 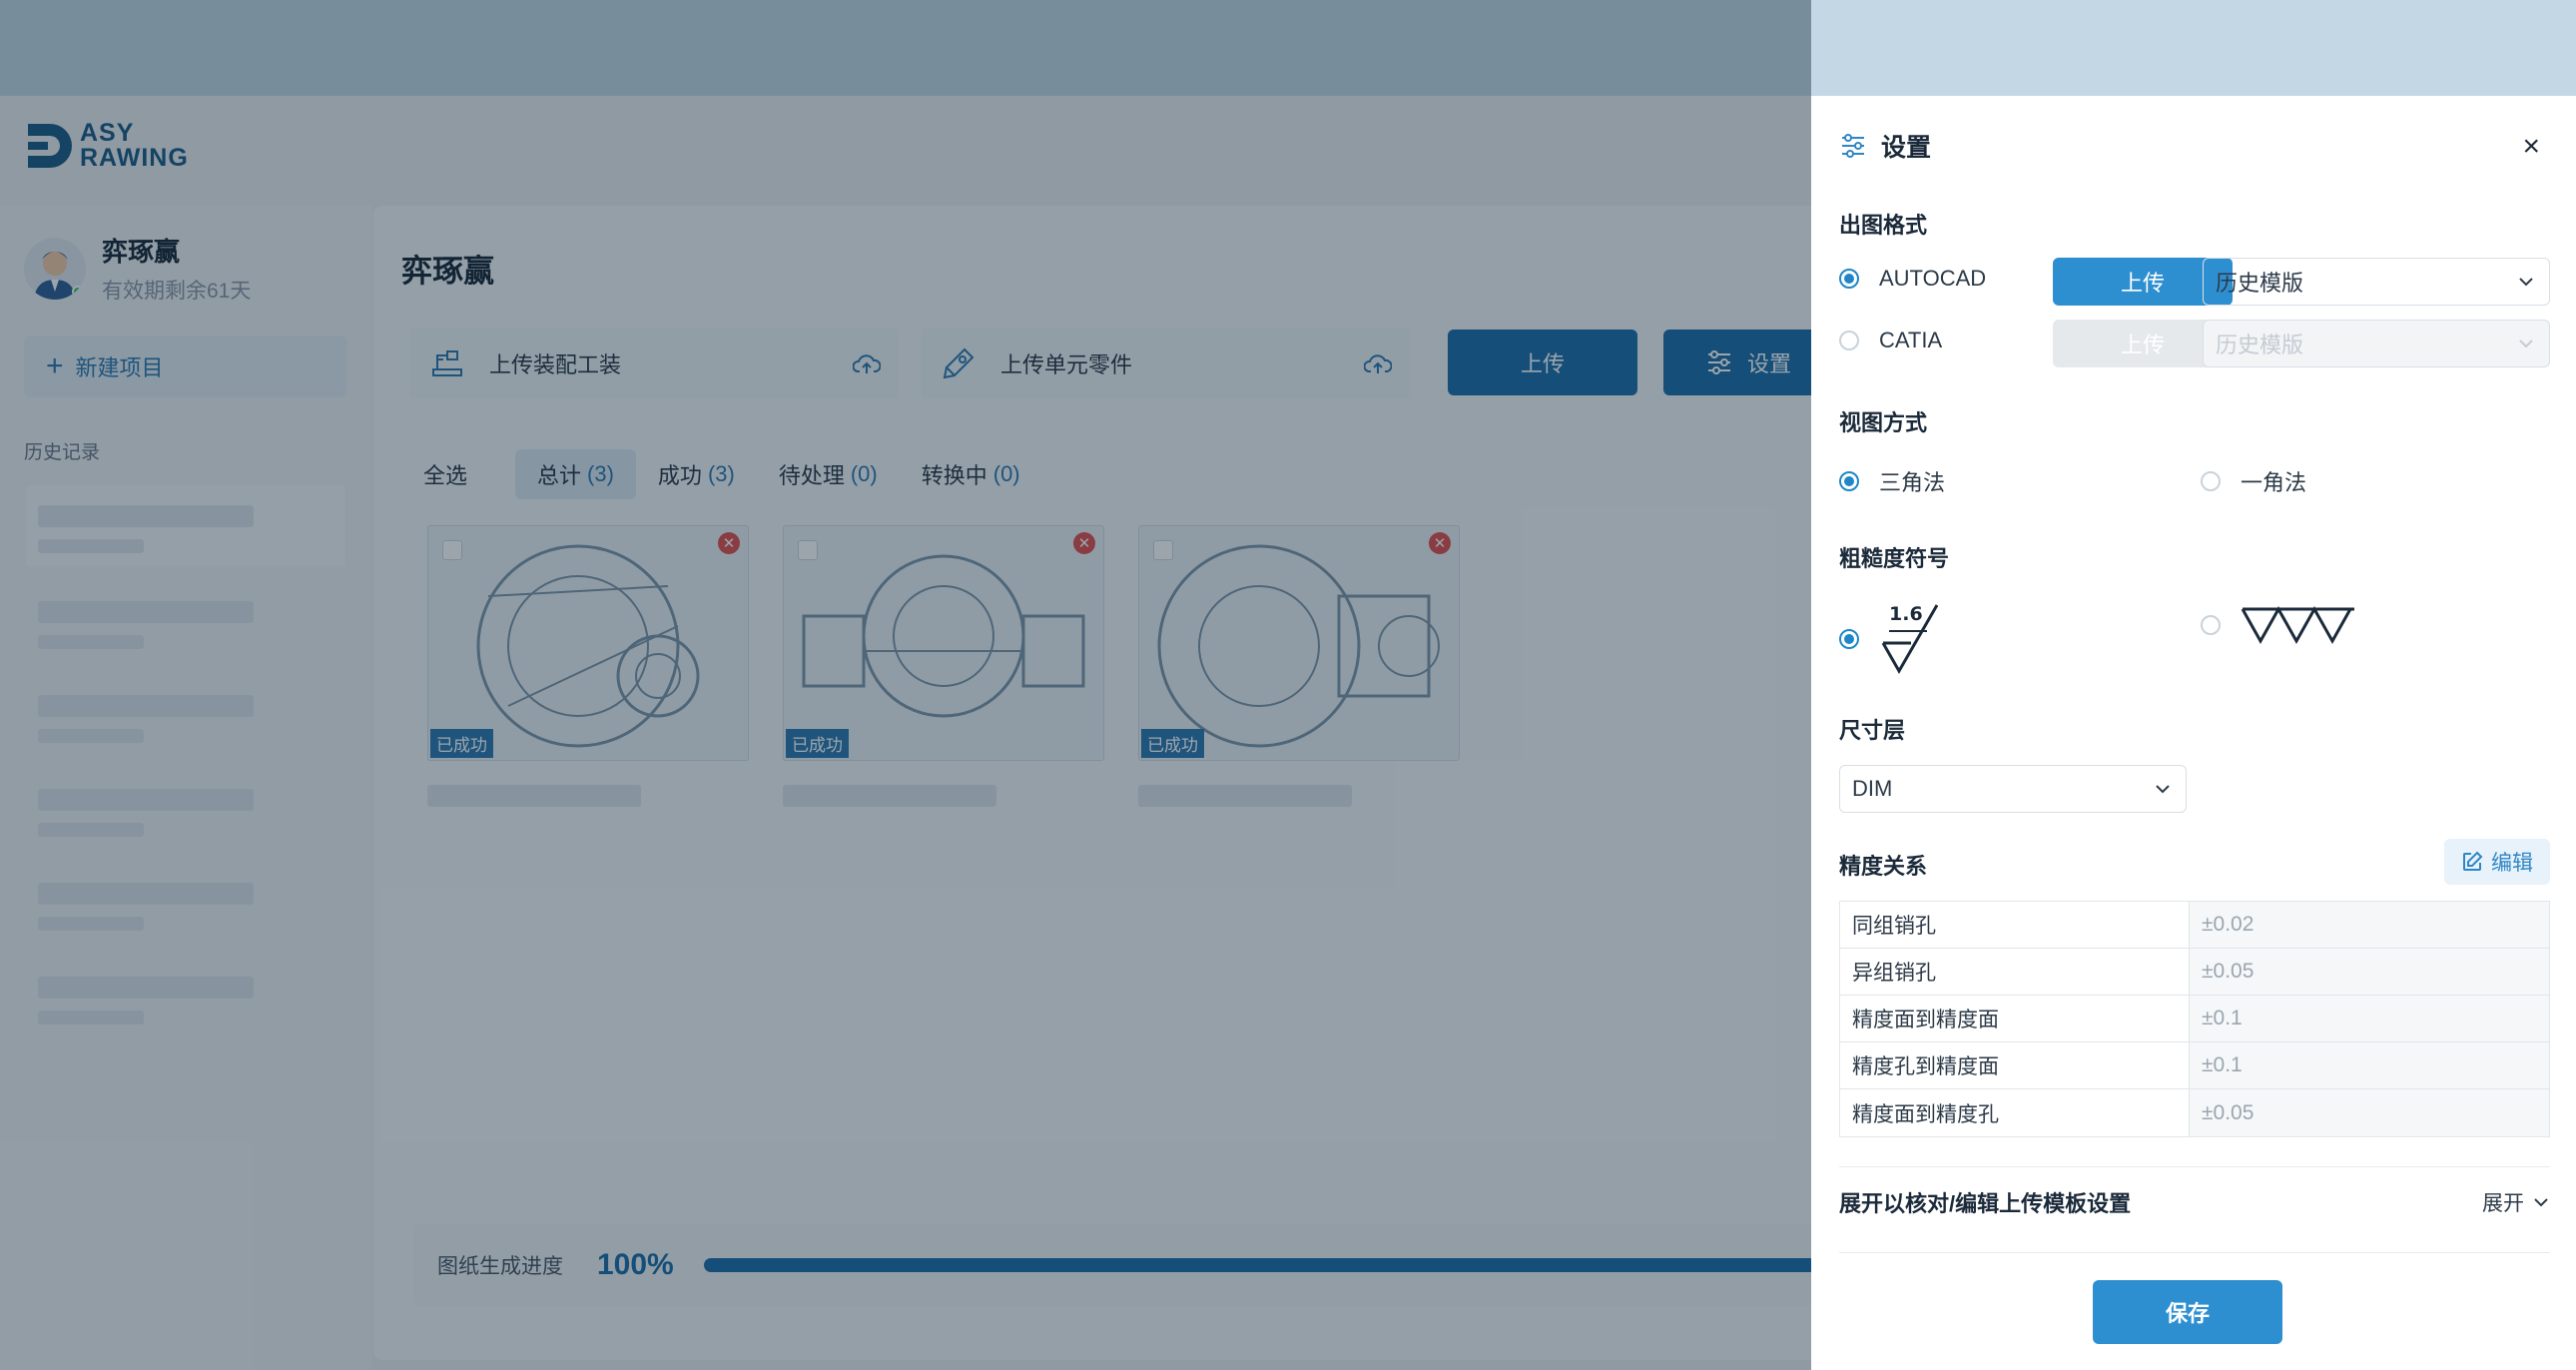 What do you see at coordinates (2377, 343) in the screenshot?
I see `catia-template-select: 历史模版` at bounding box center [2377, 343].